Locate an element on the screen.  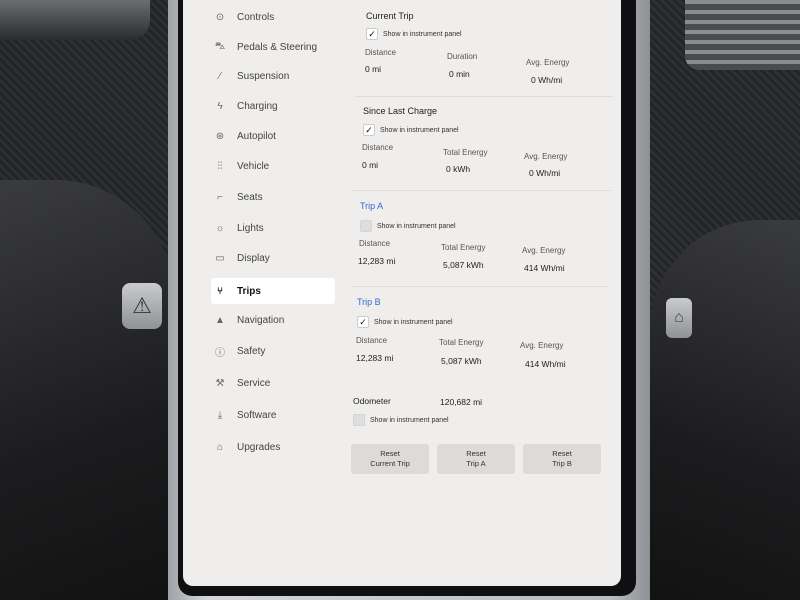
sidebar-item-autopilot: ⊛ Autopilot is located at coordinates (273, 136).